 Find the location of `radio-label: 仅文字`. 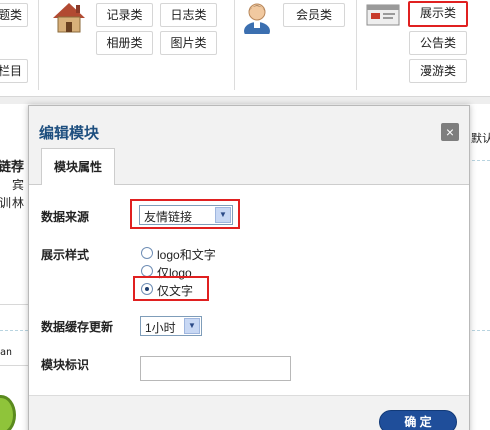

radio-label: 仅文字 is located at coordinates (175, 291).